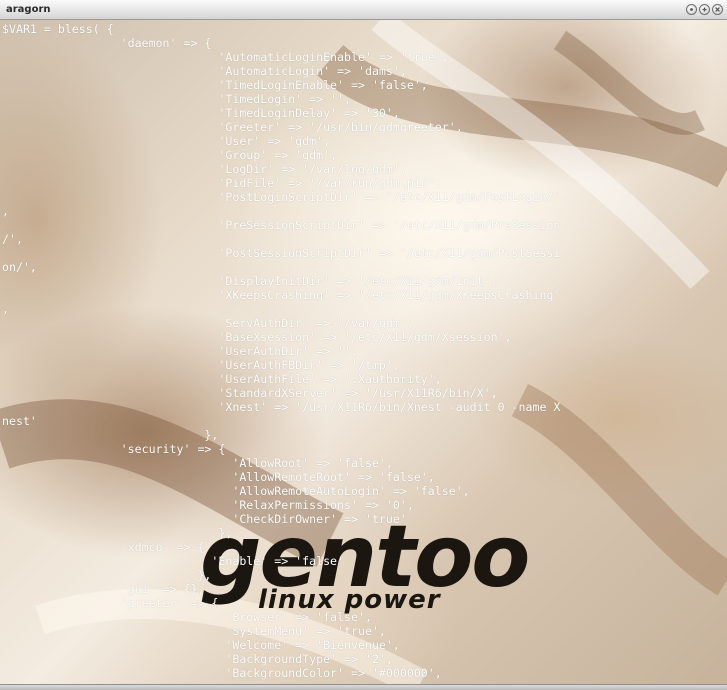  I want to click on terminal-line: 'PidFile' => '/var/run/gdm.pid',, so click(222, 183).